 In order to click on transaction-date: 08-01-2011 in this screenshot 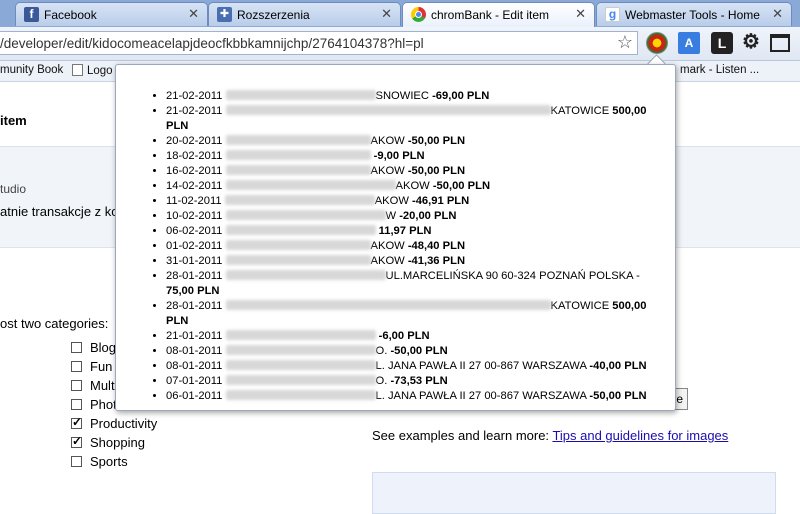, I will do `click(194, 366)`.